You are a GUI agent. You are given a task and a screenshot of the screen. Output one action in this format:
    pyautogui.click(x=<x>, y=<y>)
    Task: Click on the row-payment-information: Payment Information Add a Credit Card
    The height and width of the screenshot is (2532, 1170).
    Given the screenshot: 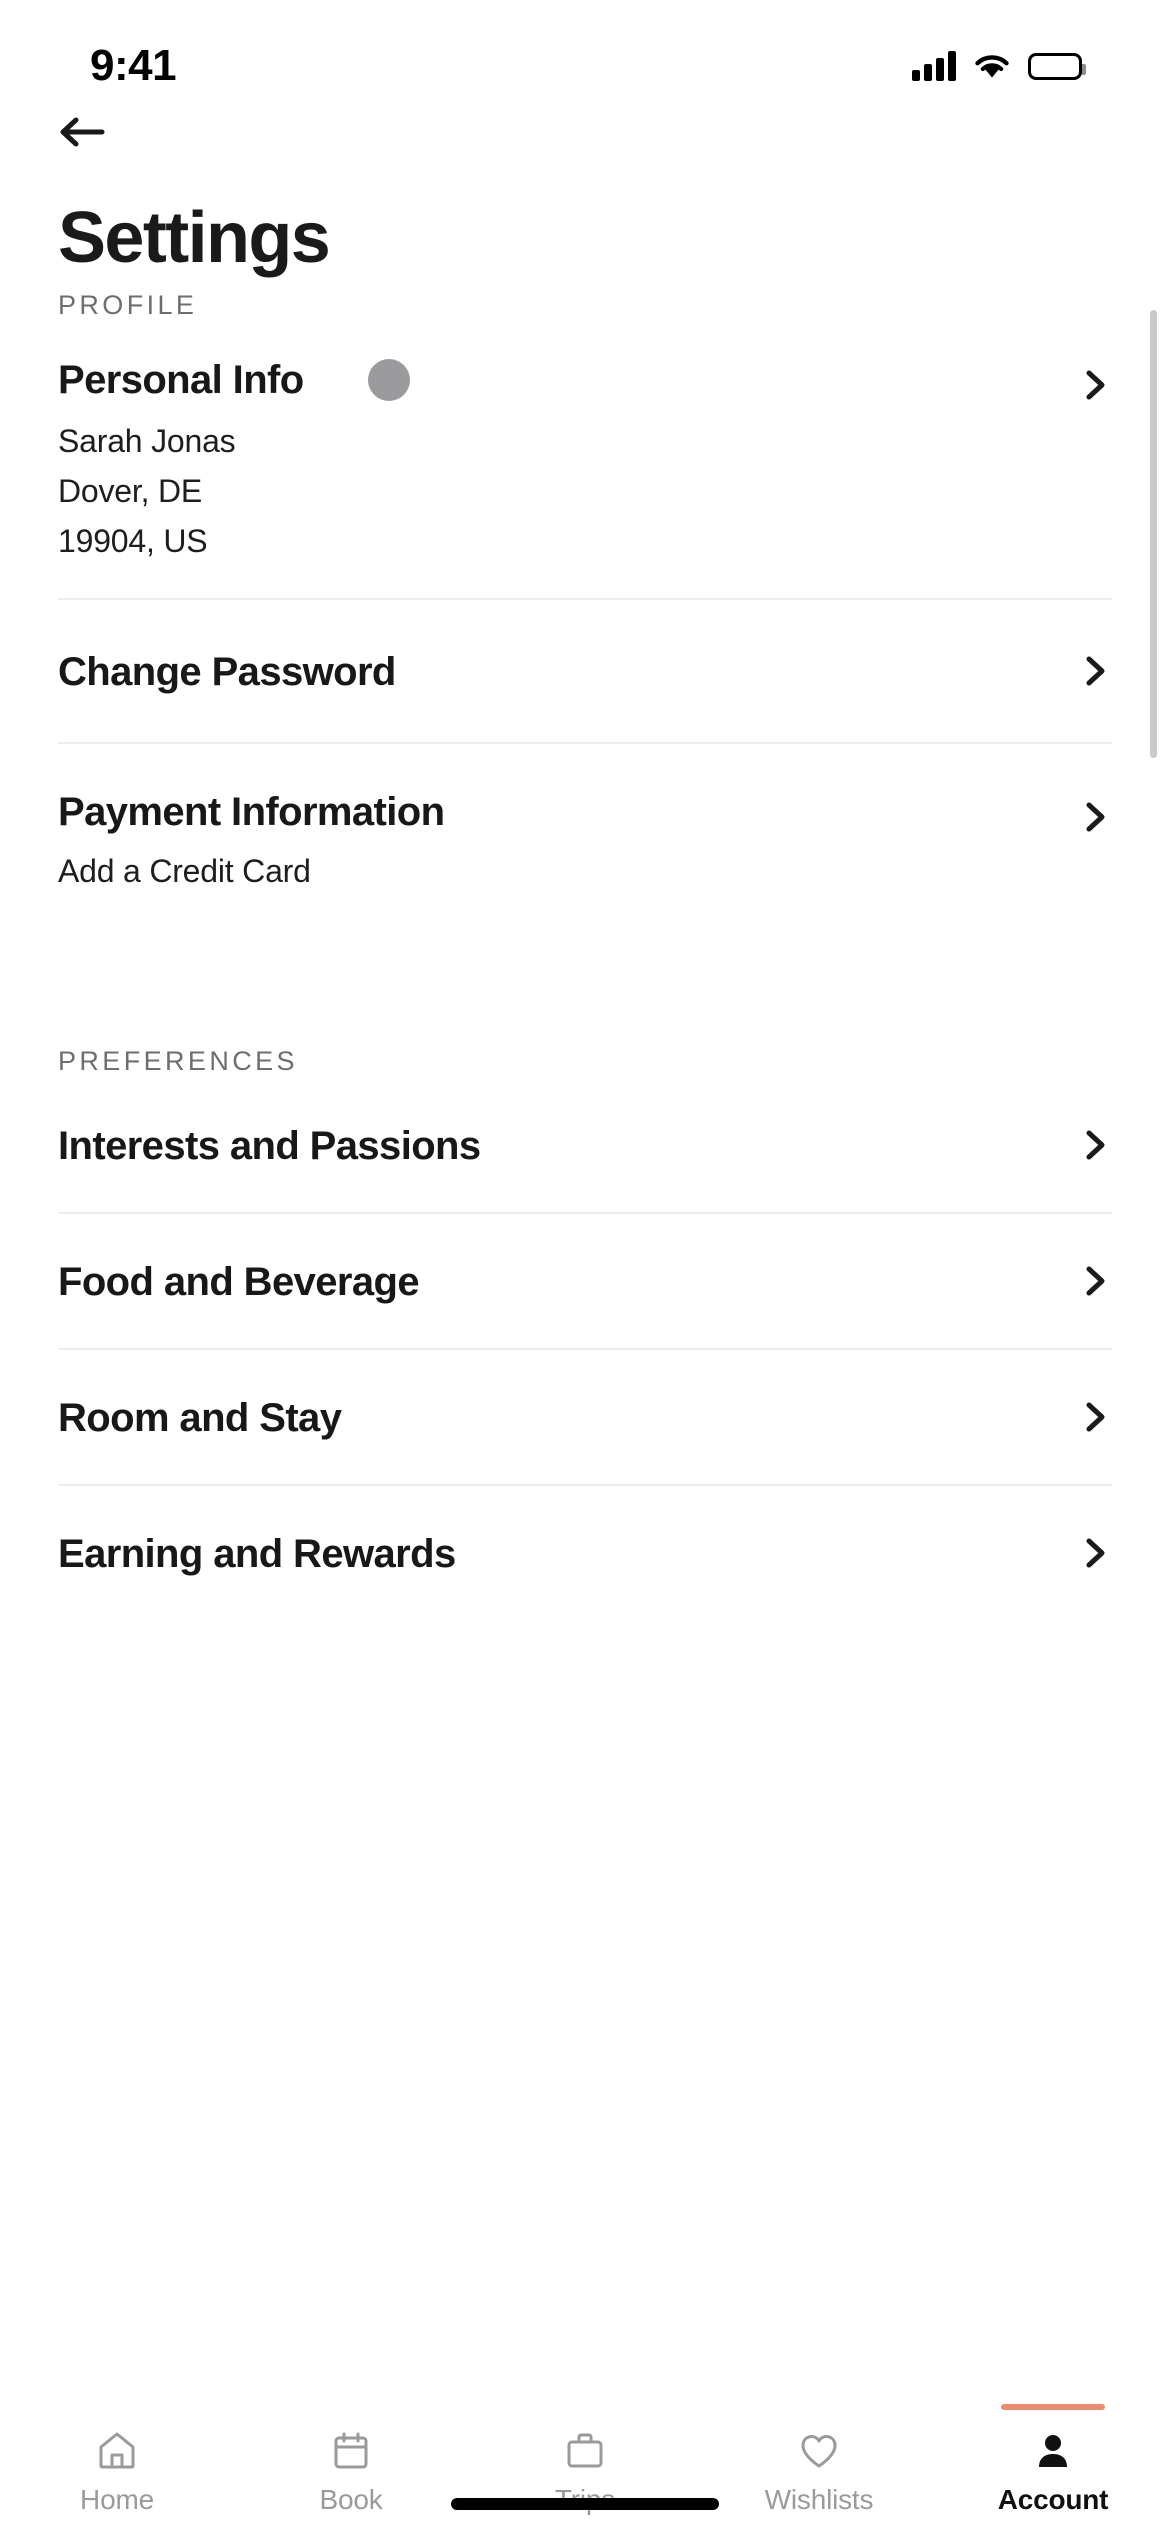 What is the action you would take?
    pyautogui.click(x=585, y=835)
    